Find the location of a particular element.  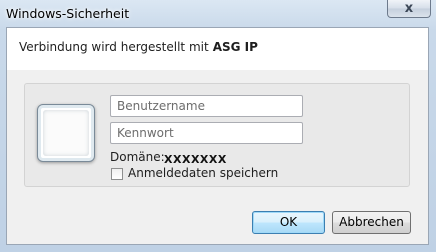

close-icon: x is located at coordinates (409, 8).